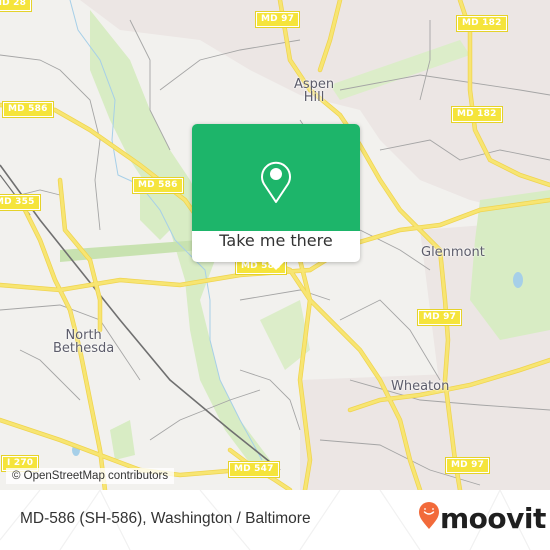 Image resolution: width=550 pixels, height=550 pixels. I want to click on map-pin-icon, so click(276, 182).